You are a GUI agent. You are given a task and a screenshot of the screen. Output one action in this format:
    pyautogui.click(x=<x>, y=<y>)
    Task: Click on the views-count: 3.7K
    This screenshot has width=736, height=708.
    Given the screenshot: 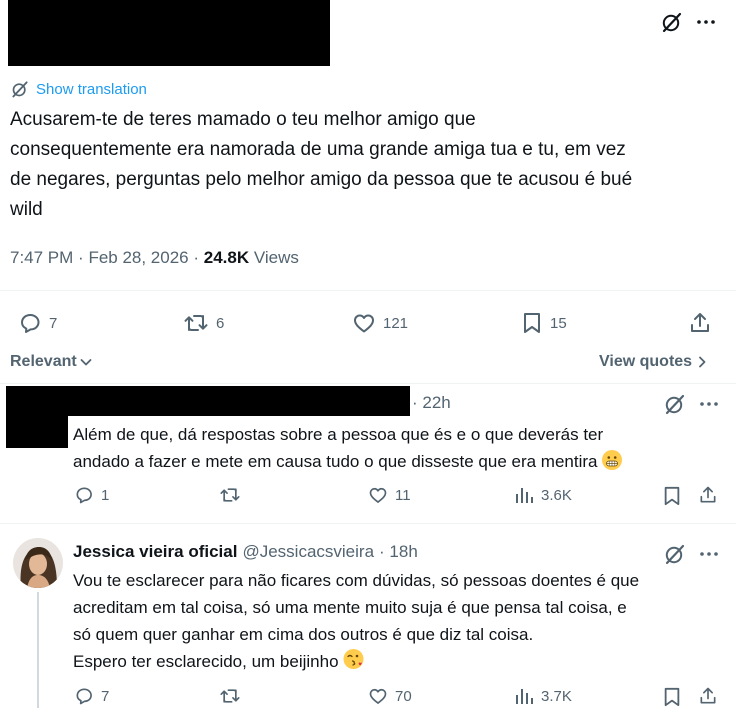 What is the action you would take?
    pyautogui.click(x=556, y=696)
    